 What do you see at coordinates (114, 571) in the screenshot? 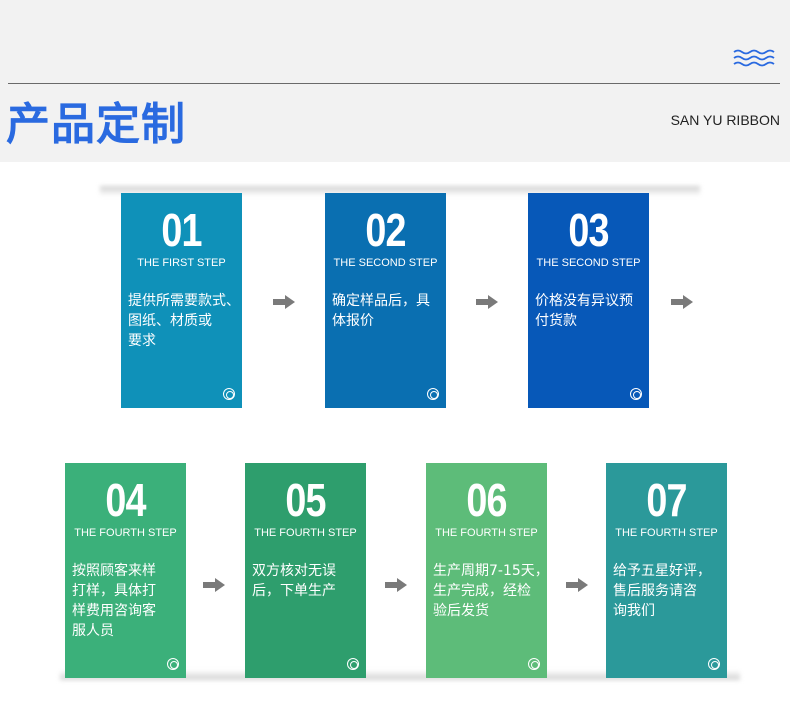
I see `description-line: 按照顾客来样` at bounding box center [114, 571].